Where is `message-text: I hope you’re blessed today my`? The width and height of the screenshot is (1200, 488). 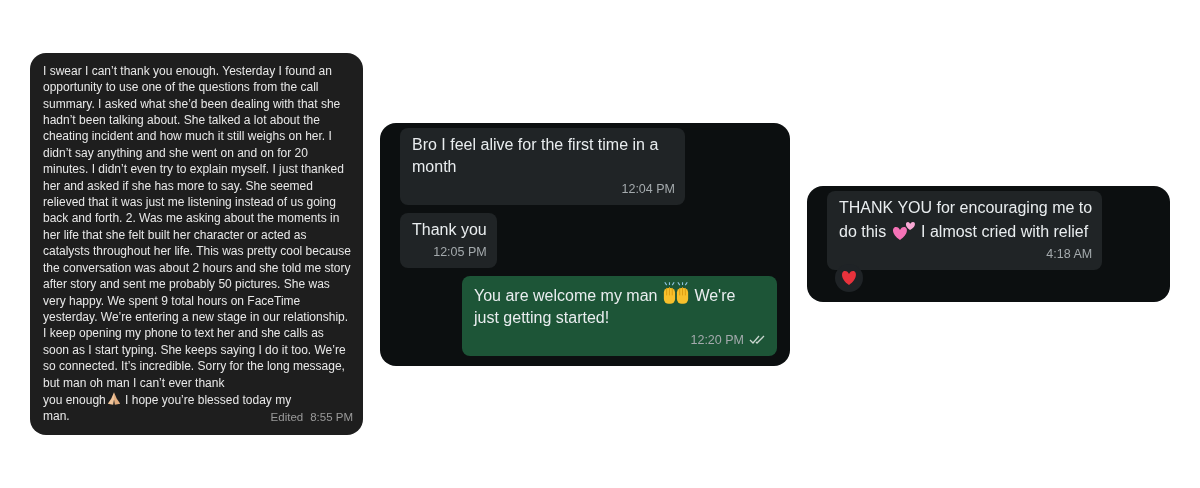 message-text: I hope you’re blessed today my is located at coordinates (208, 399).